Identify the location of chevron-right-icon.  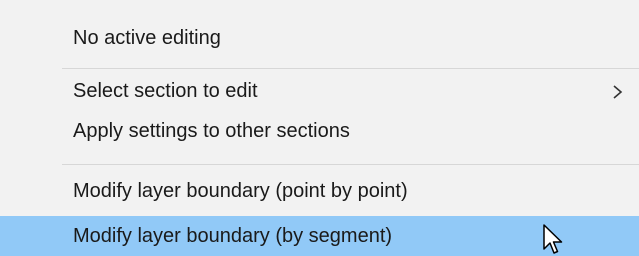
(618, 91).